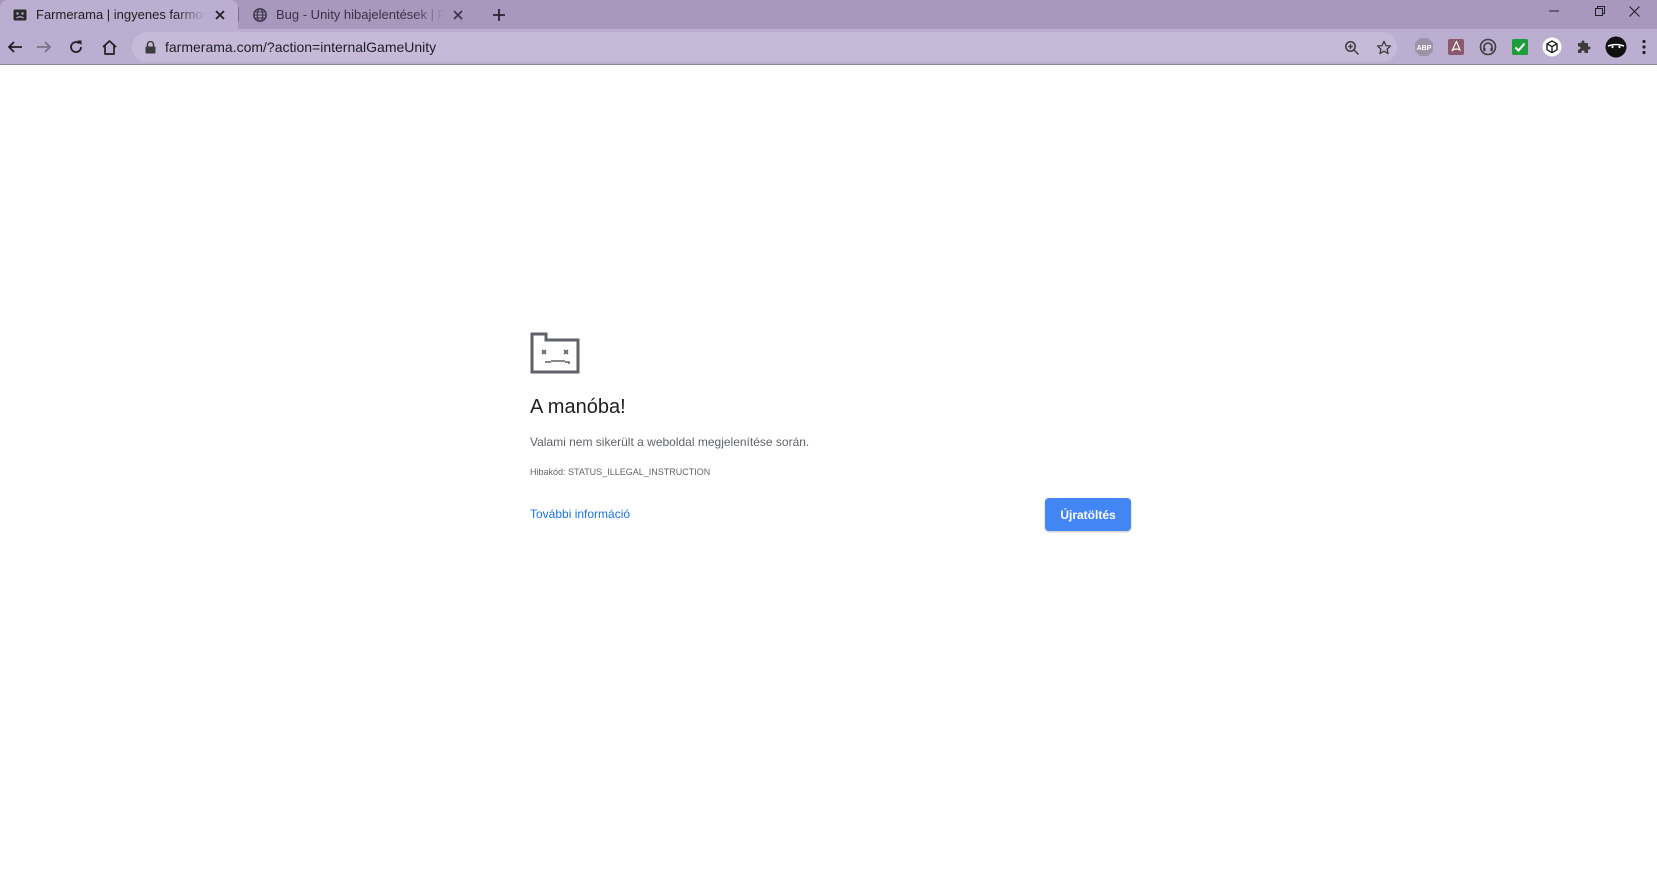 The width and height of the screenshot is (1657, 875). Describe the element at coordinates (20, 15) in the screenshot. I see `farmerama-favicon-icon` at that location.